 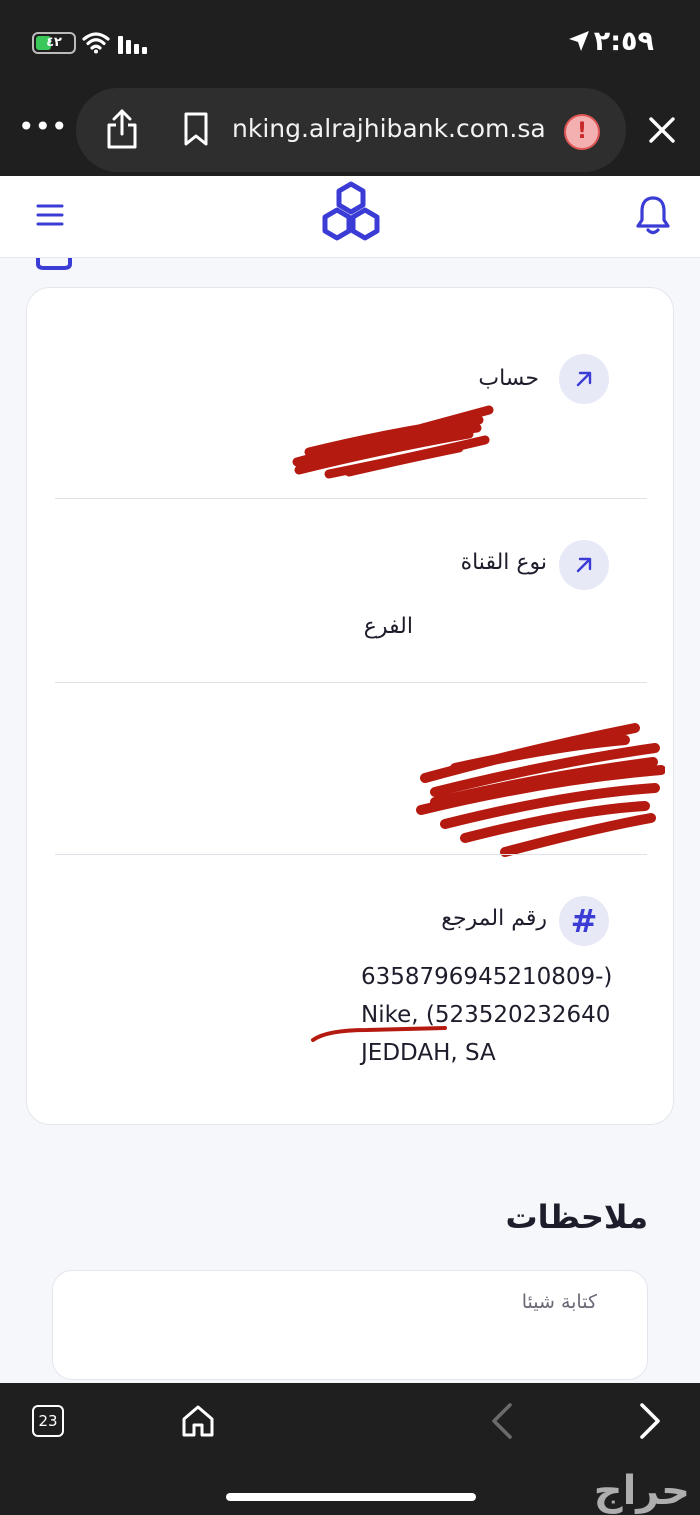 I want to click on address-bar: nking.alrajhibank.com.sa !, so click(x=351, y=130).